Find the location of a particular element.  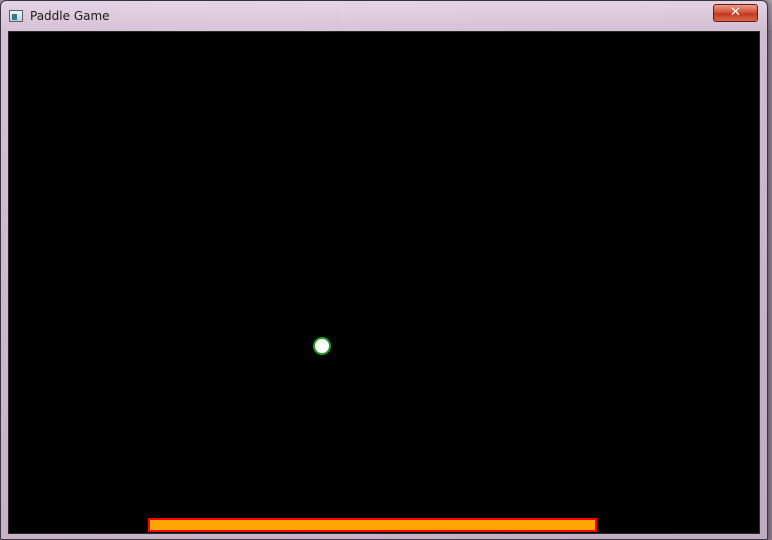

app-window-icon is located at coordinates (16, 16).